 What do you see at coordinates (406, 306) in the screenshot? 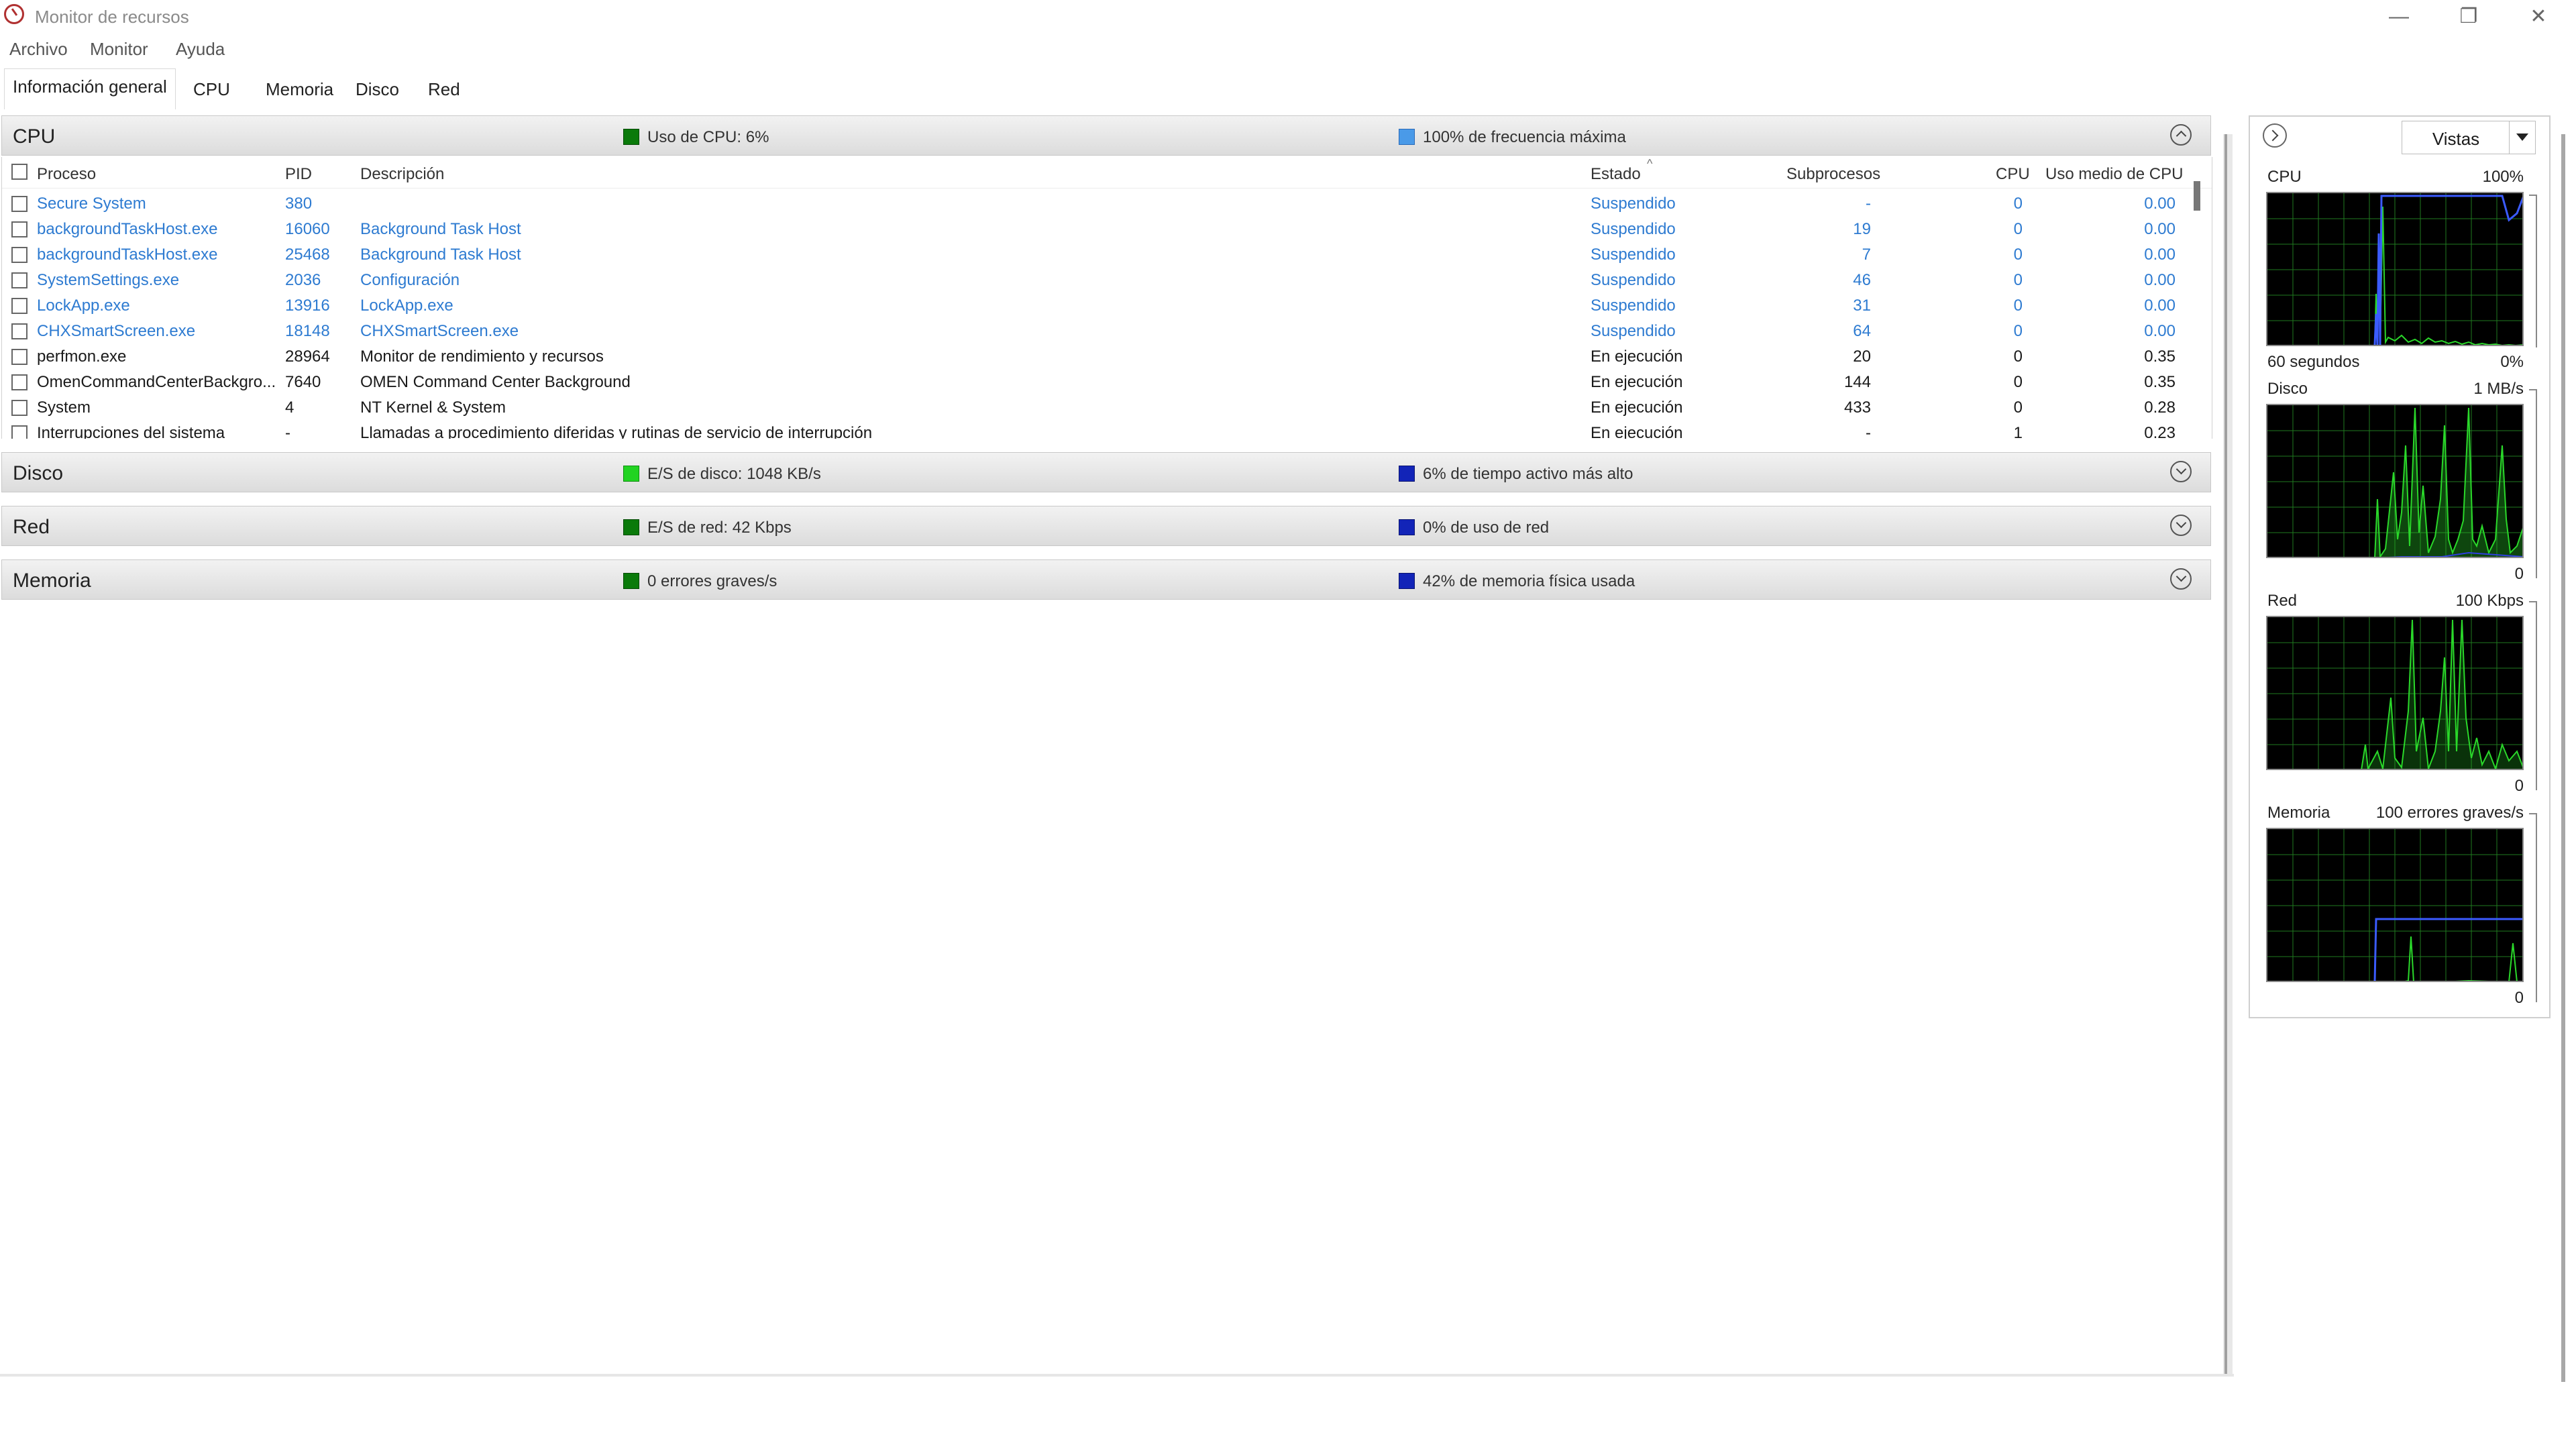
I see `cell-description: LockApp.exe` at bounding box center [406, 306].